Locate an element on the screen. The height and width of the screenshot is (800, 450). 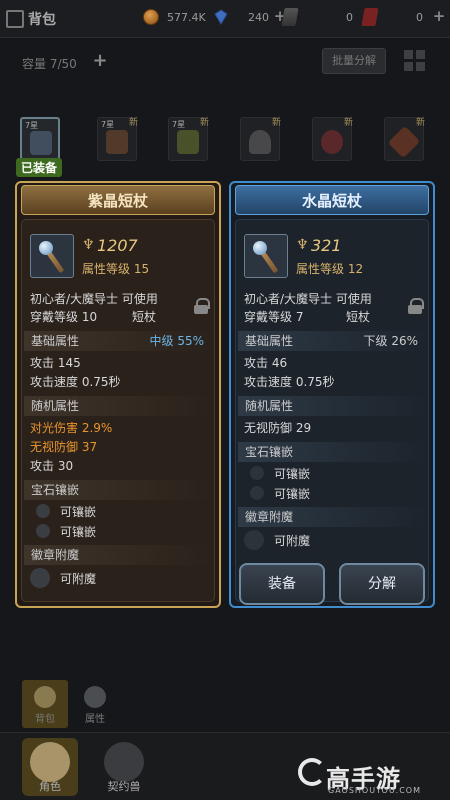
tab-label: 背包 is located at coordinates (45, 719).